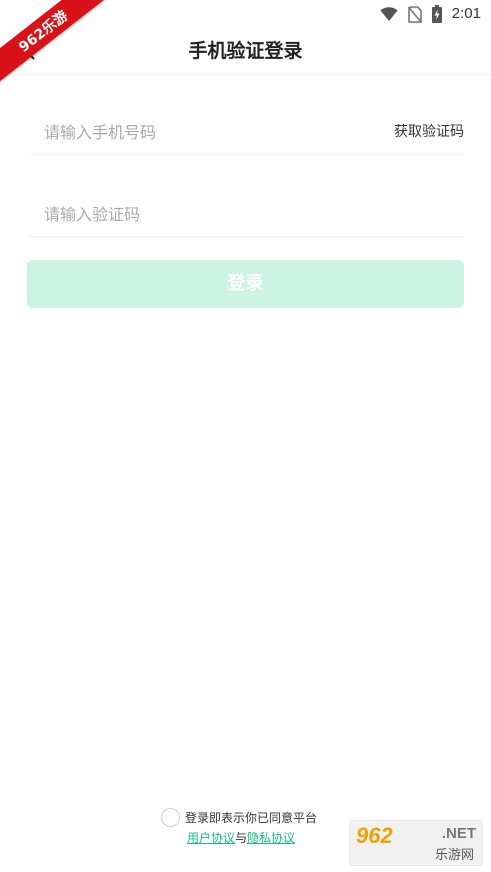 The height and width of the screenshot is (872, 491). What do you see at coordinates (416, 843) in the screenshot?
I see `watermark-logo: 962 .NET 乐游网` at bounding box center [416, 843].